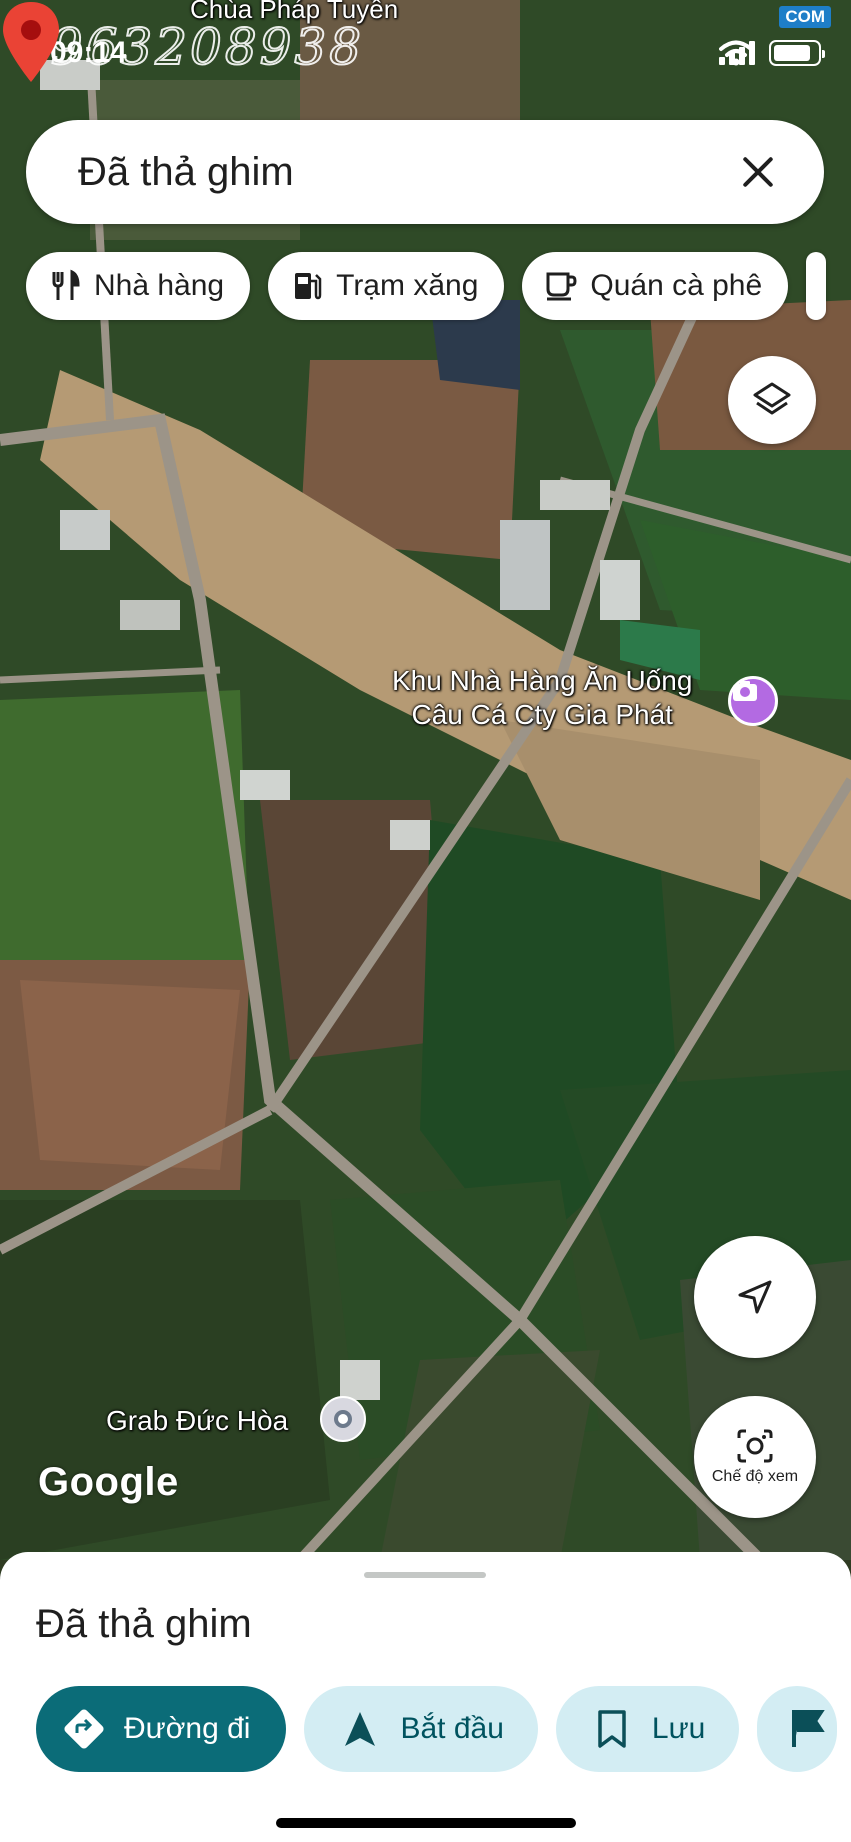 The image size is (851, 1842). I want to click on bookmark-icon, so click(612, 1729).